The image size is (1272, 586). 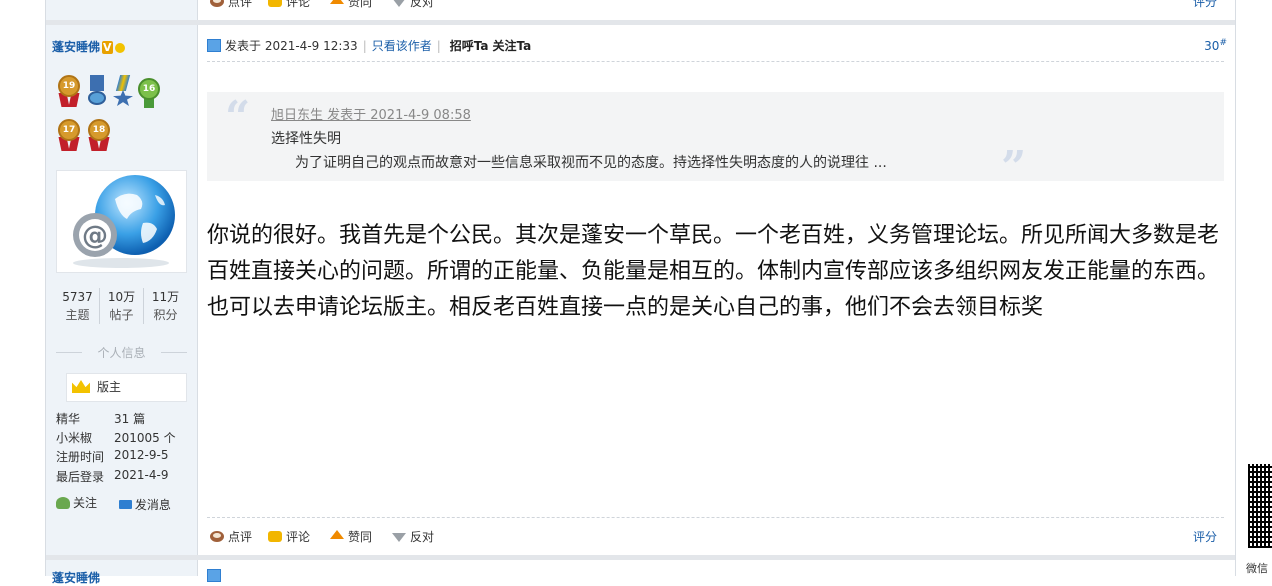 What do you see at coordinates (76, 47) in the screenshot?
I see `author-name-link: 蓬安睡佛` at bounding box center [76, 47].